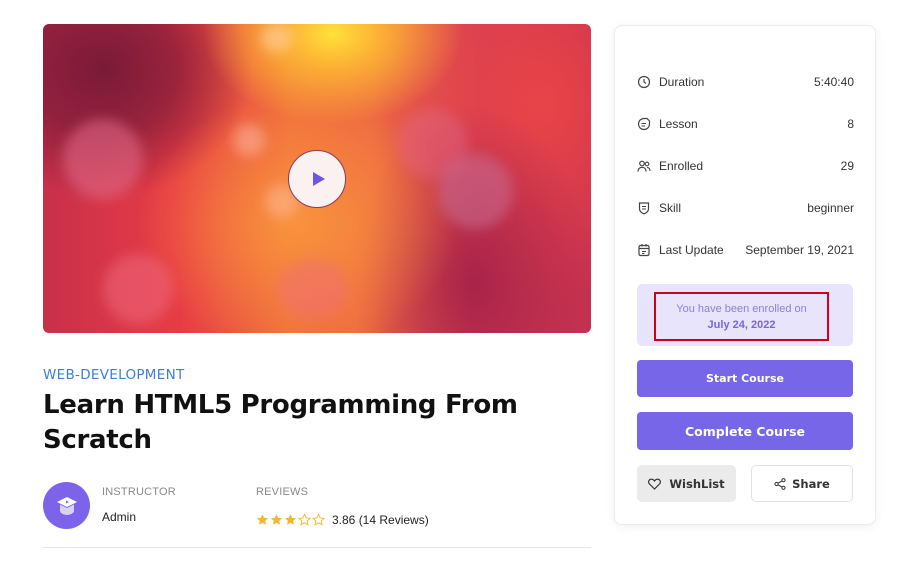 This screenshot has height=566, width=905. I want to click on course-title: Learn HTML5 Programming From Scratch, so click(280, 422).